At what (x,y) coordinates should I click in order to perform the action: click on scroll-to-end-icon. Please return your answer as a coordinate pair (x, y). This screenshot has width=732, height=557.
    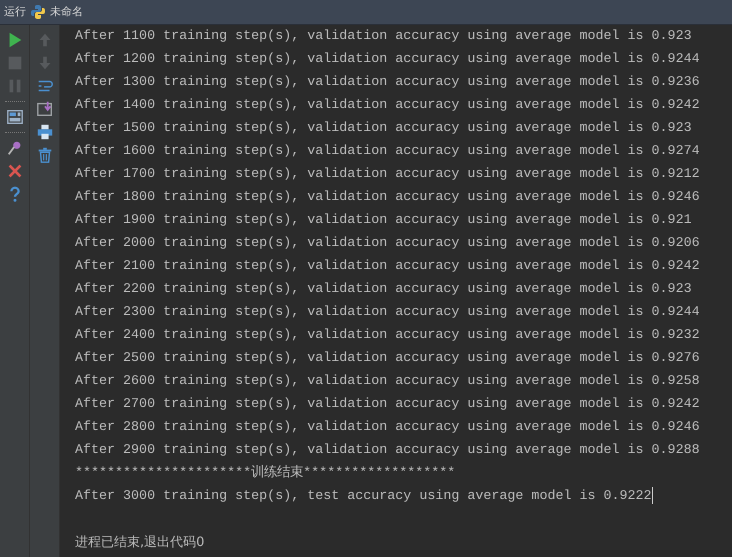
    Looking at the image, I should click on (45, 109).